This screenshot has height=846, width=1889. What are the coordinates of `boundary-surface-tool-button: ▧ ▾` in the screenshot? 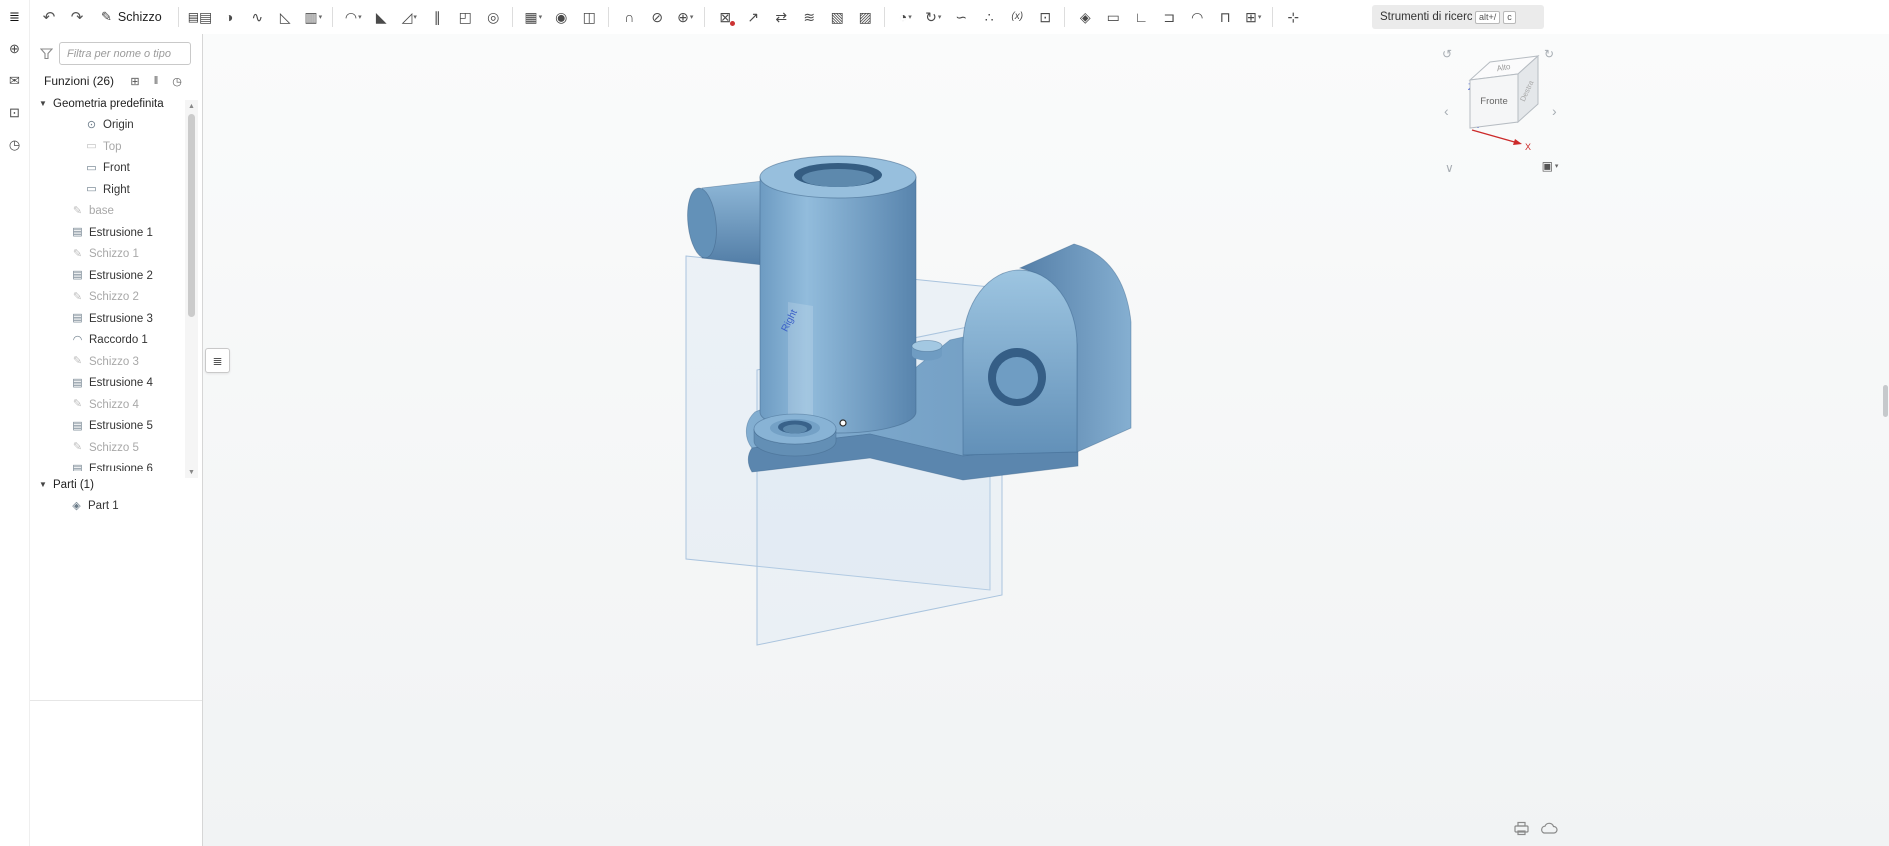 It's located at (837, 17).